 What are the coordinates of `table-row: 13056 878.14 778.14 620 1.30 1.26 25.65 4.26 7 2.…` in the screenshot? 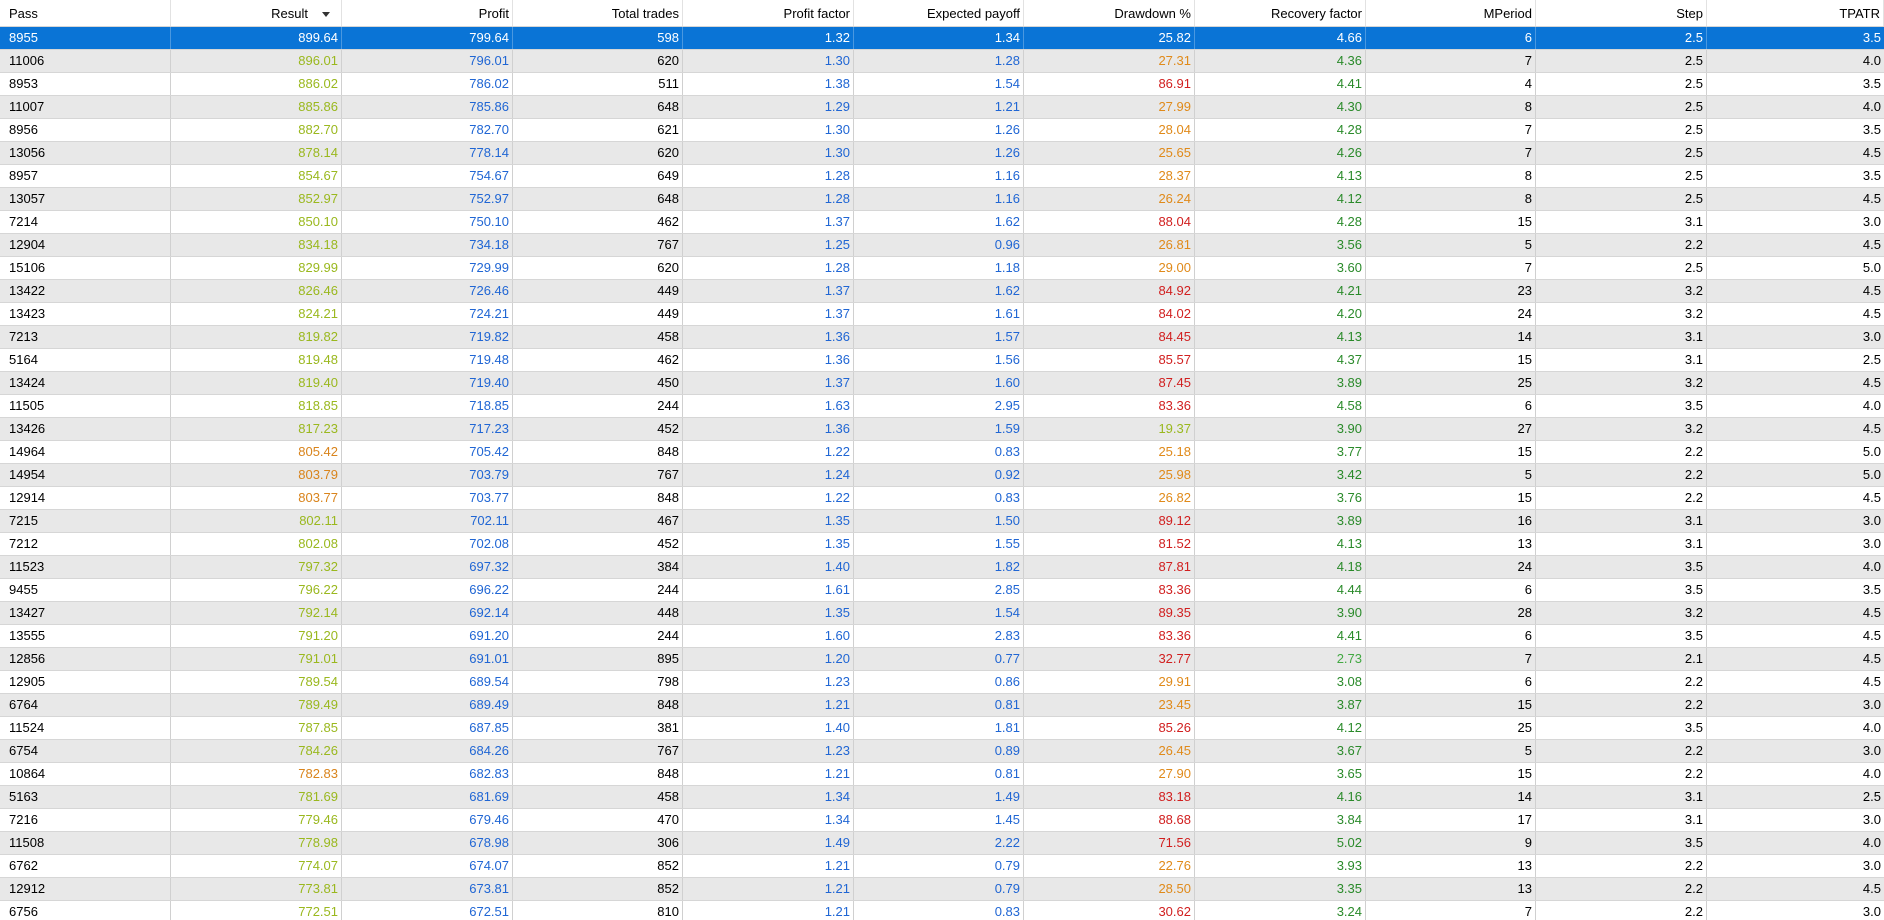 It's located at (942, 153).